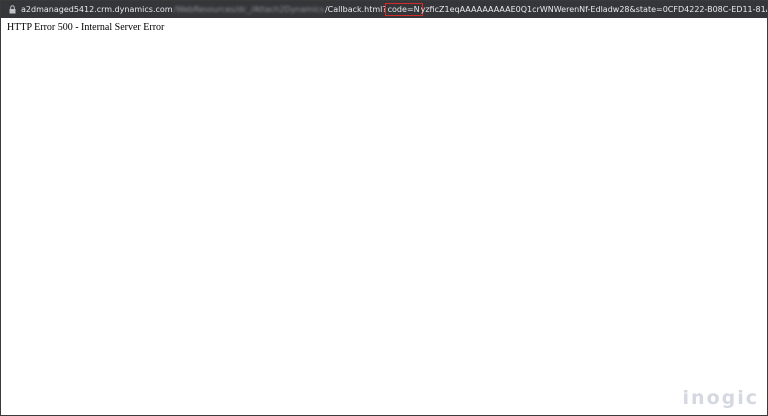 The width and height of the screenshot is (768, 416). I want to click on error-message: HTTP Error 500 - Internal Server Error, so click(86, 27).